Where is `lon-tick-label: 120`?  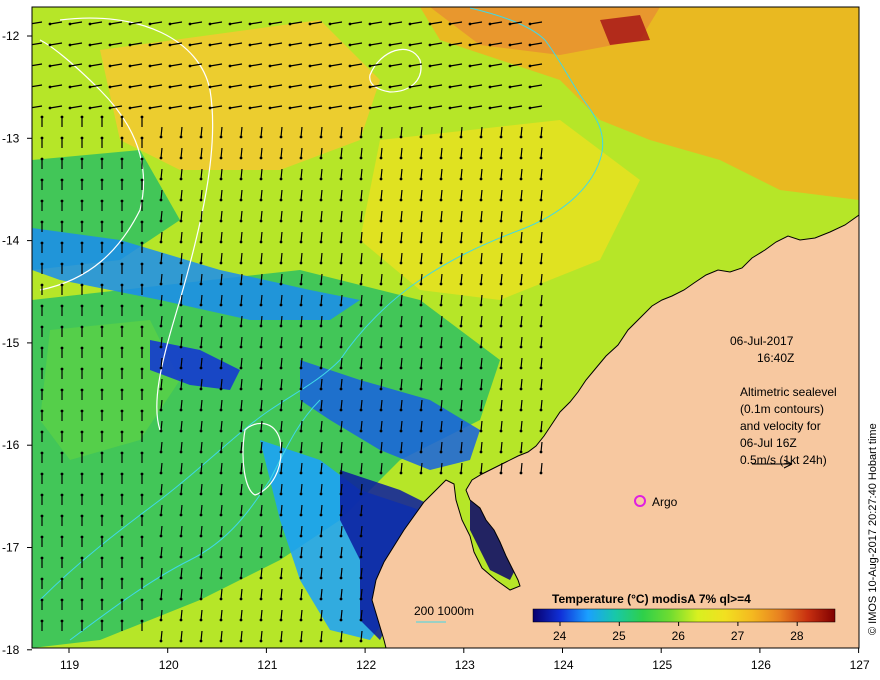
lon-tick-label: 120 is located at coordinates (169, 665).